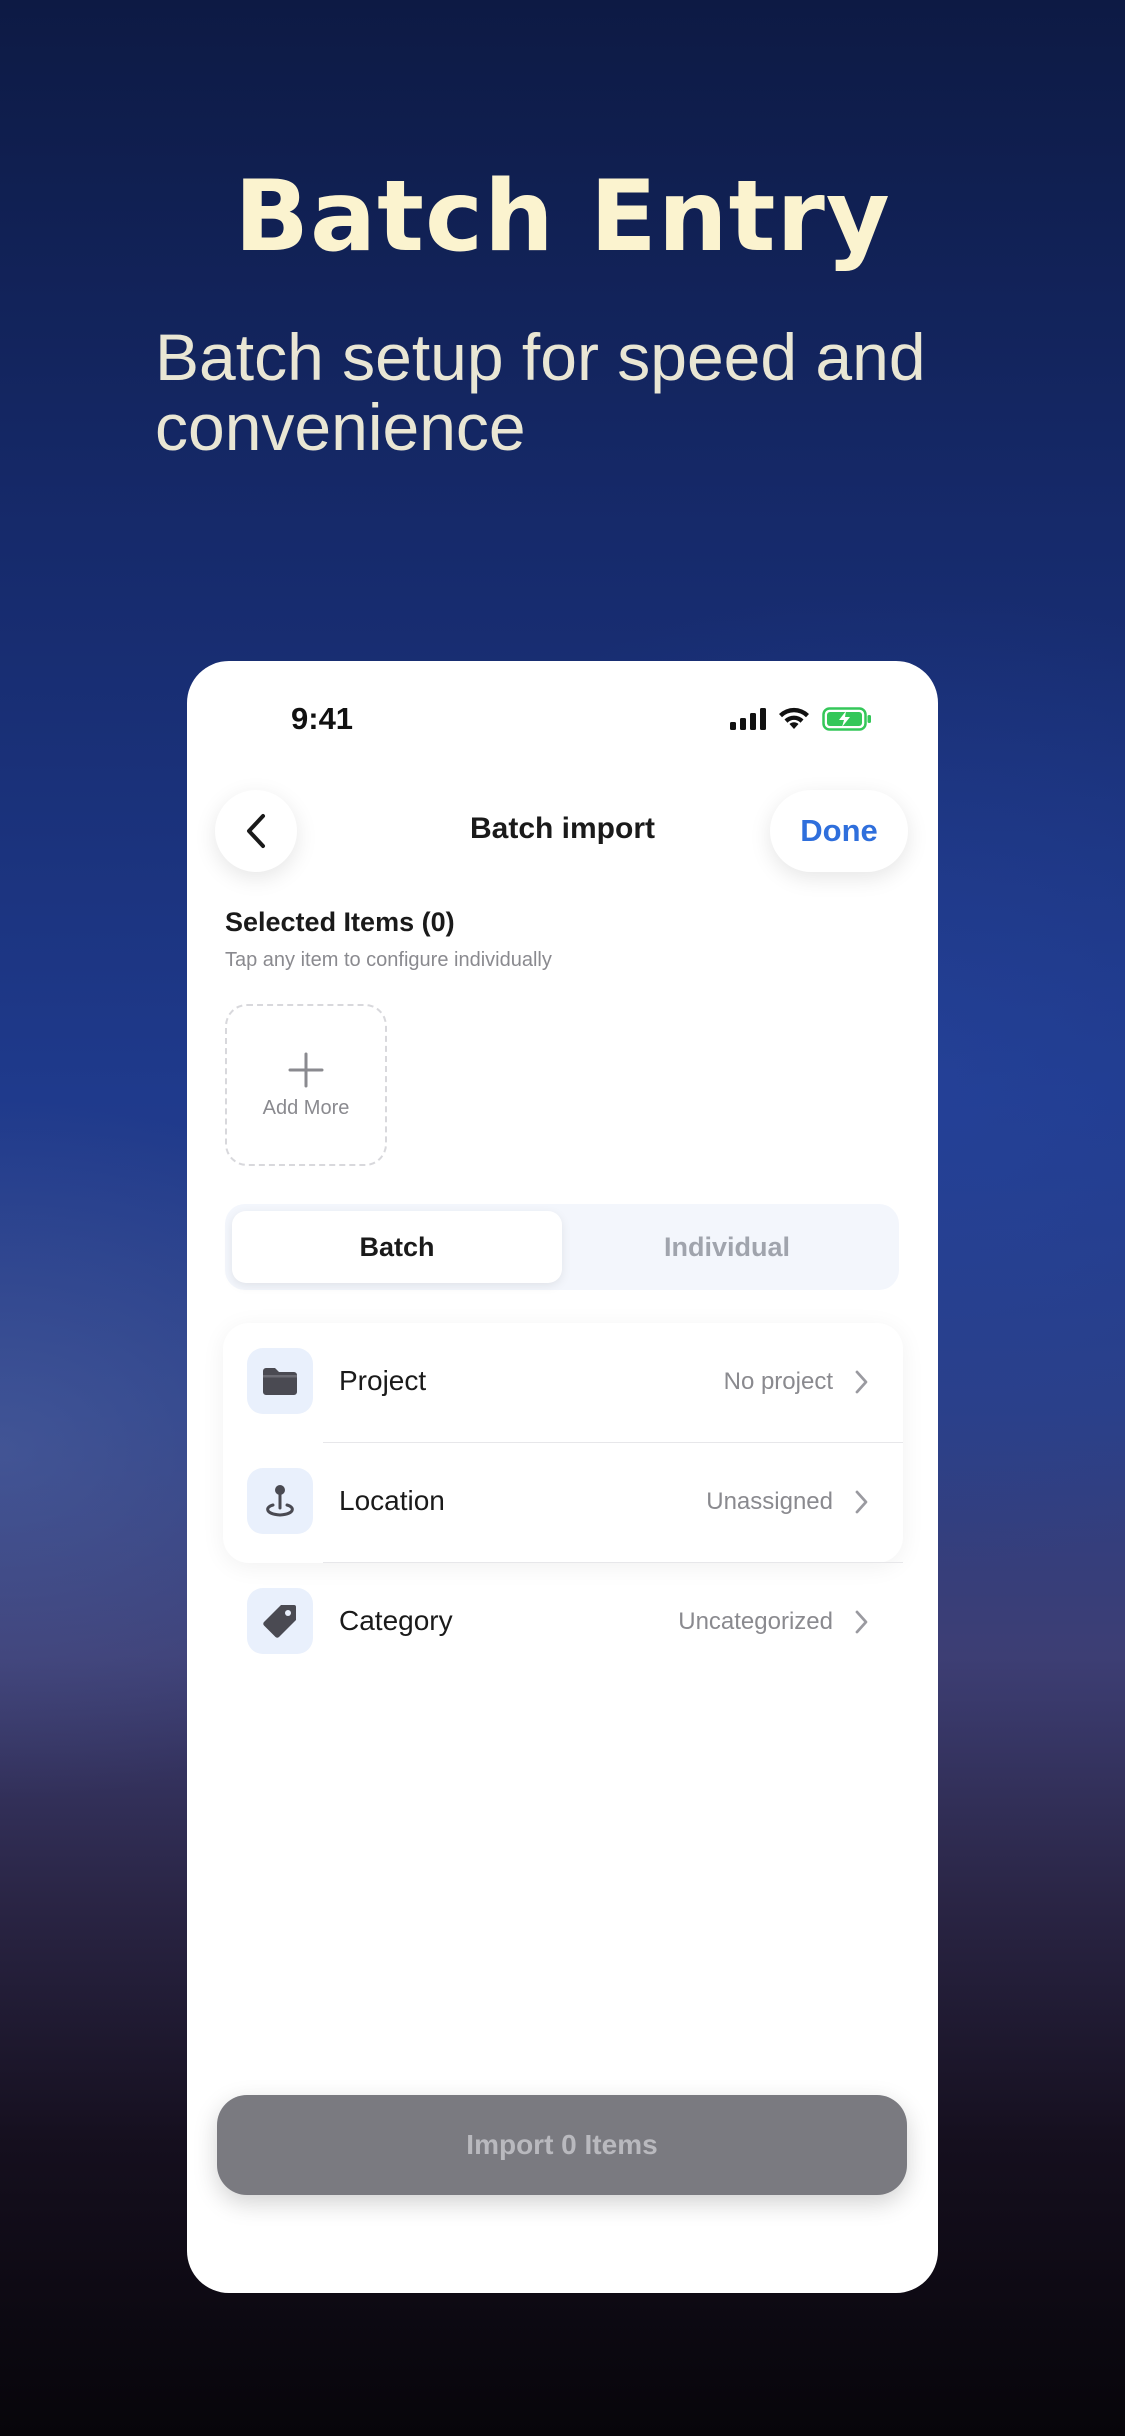  Describe the element at coordinates (397, 1247) in the screenshot. I see `segment-batch: Batch` at that location.